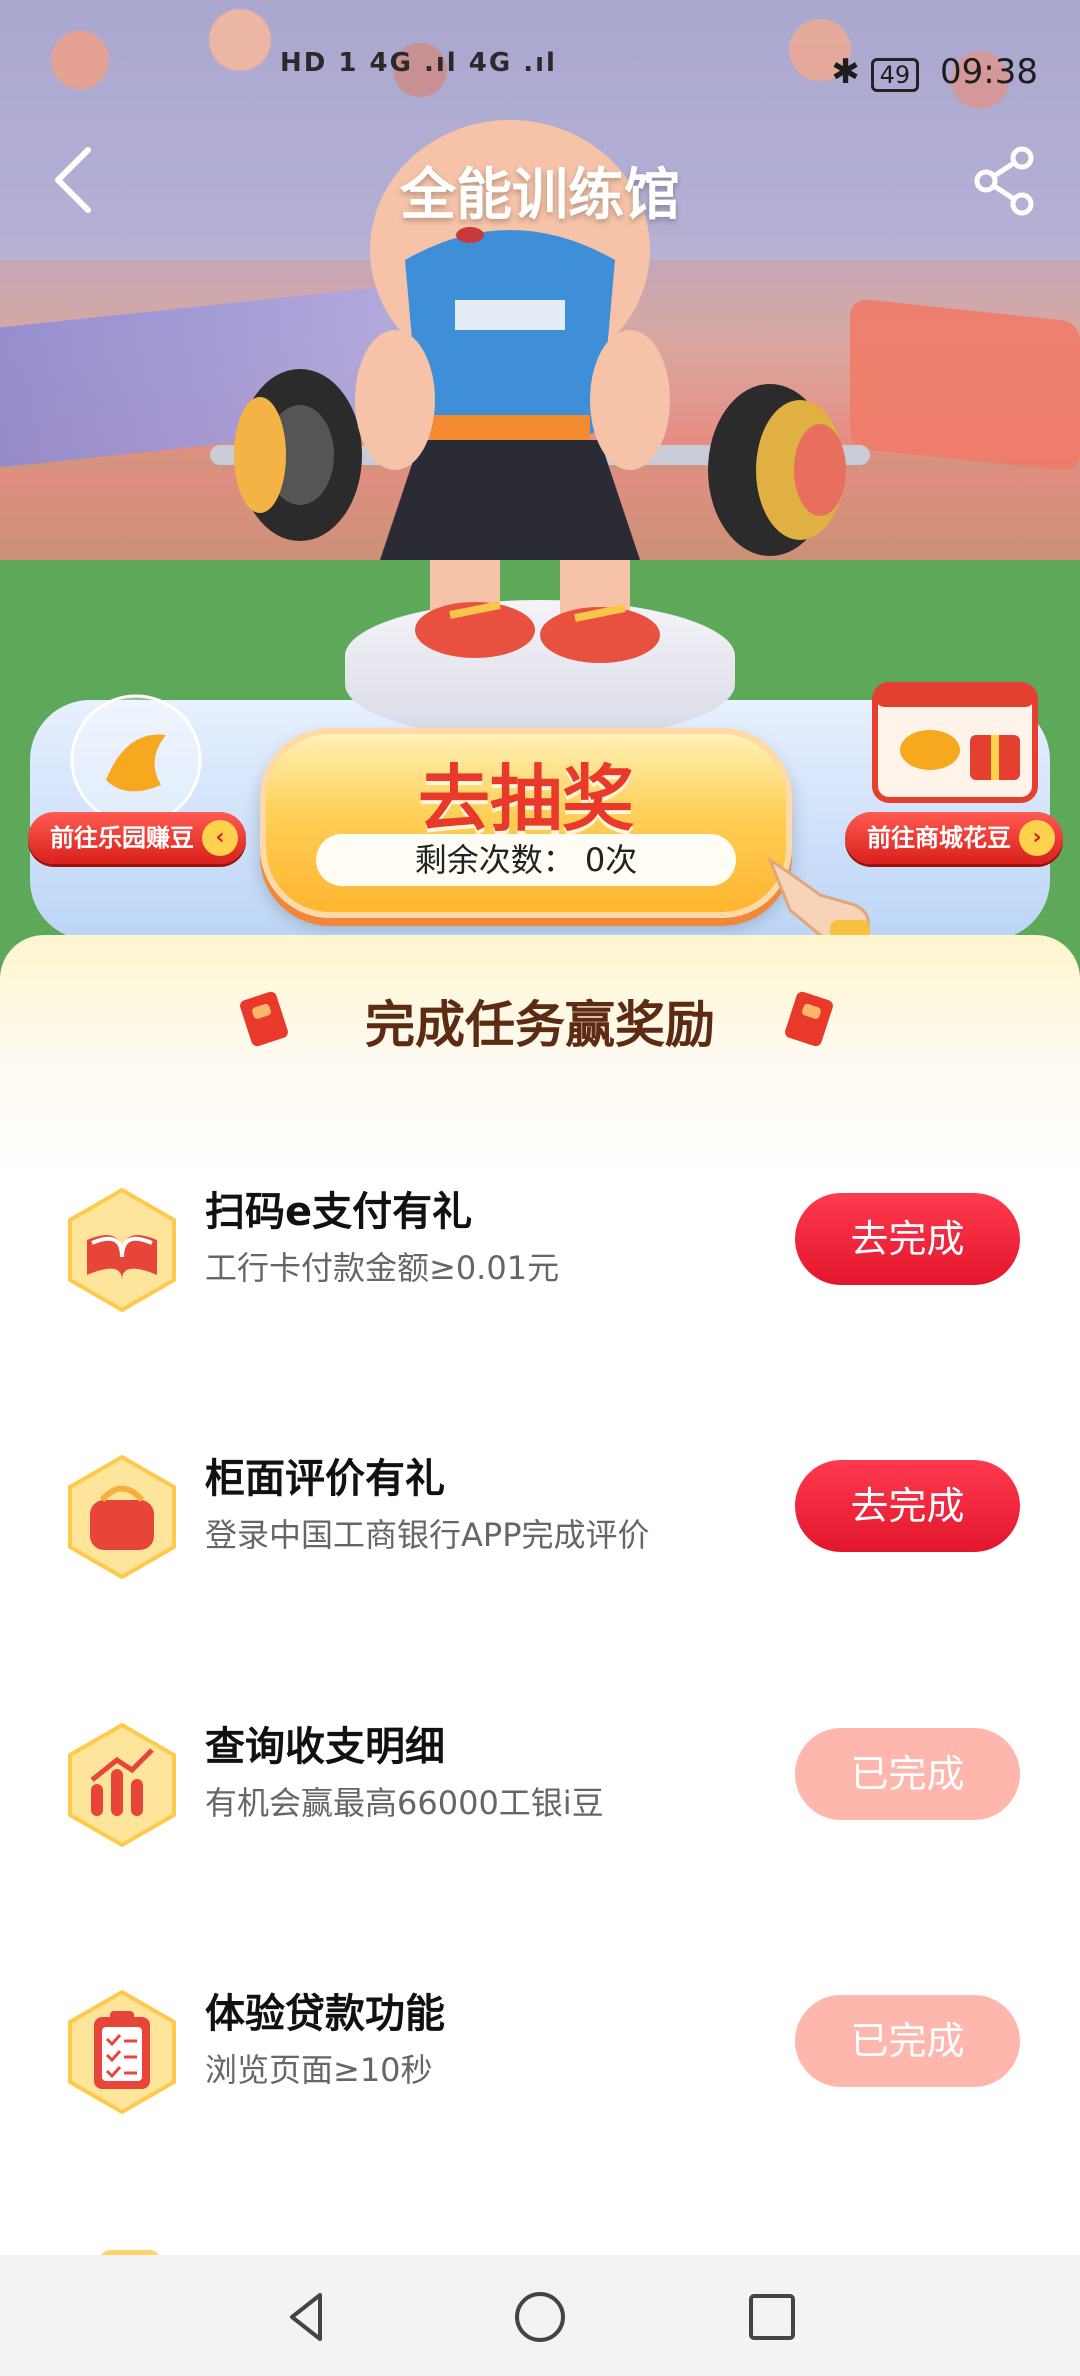 This screenshot has height=2376, width=1080. I want to click on go-to-mall-label: 前往商城花豆, so click(939, 838).